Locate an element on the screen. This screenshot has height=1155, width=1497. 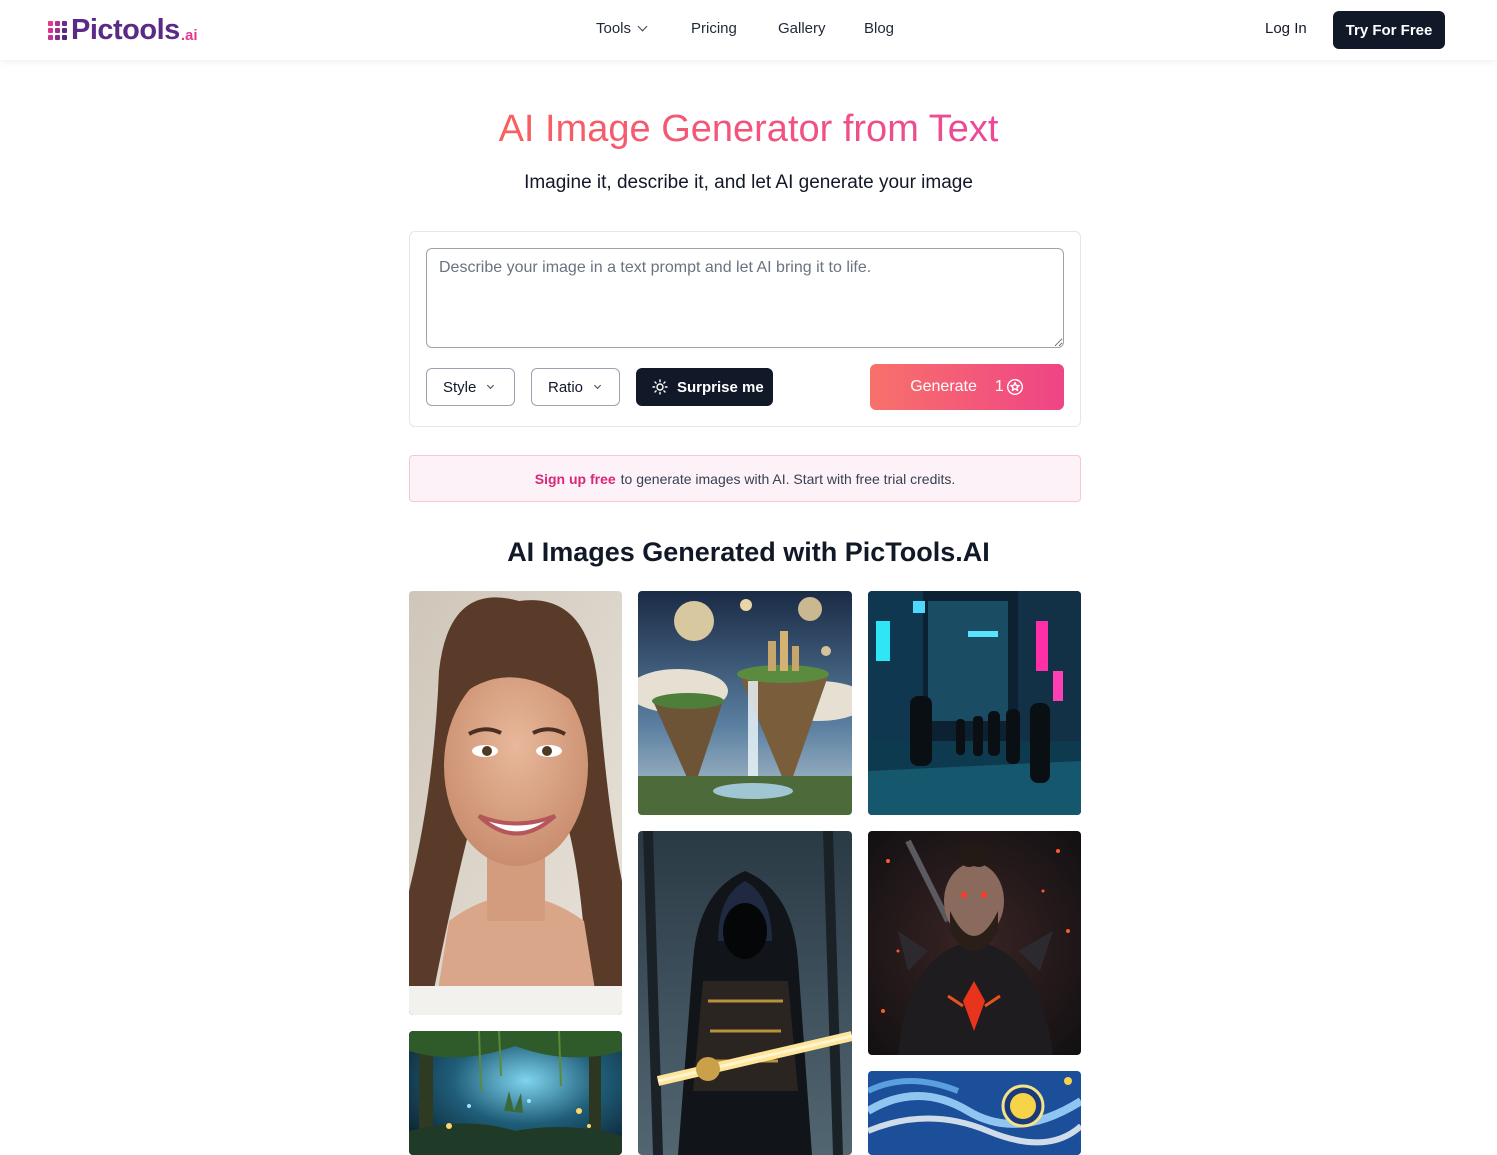
gallery-image-armored-warrior is located at coordinates (974, 943).